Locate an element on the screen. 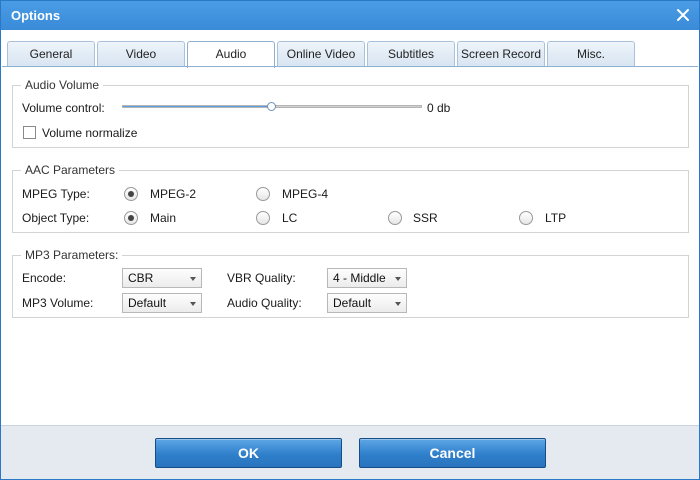  audio-quality-select: Default is located at coordinates (367, 303).